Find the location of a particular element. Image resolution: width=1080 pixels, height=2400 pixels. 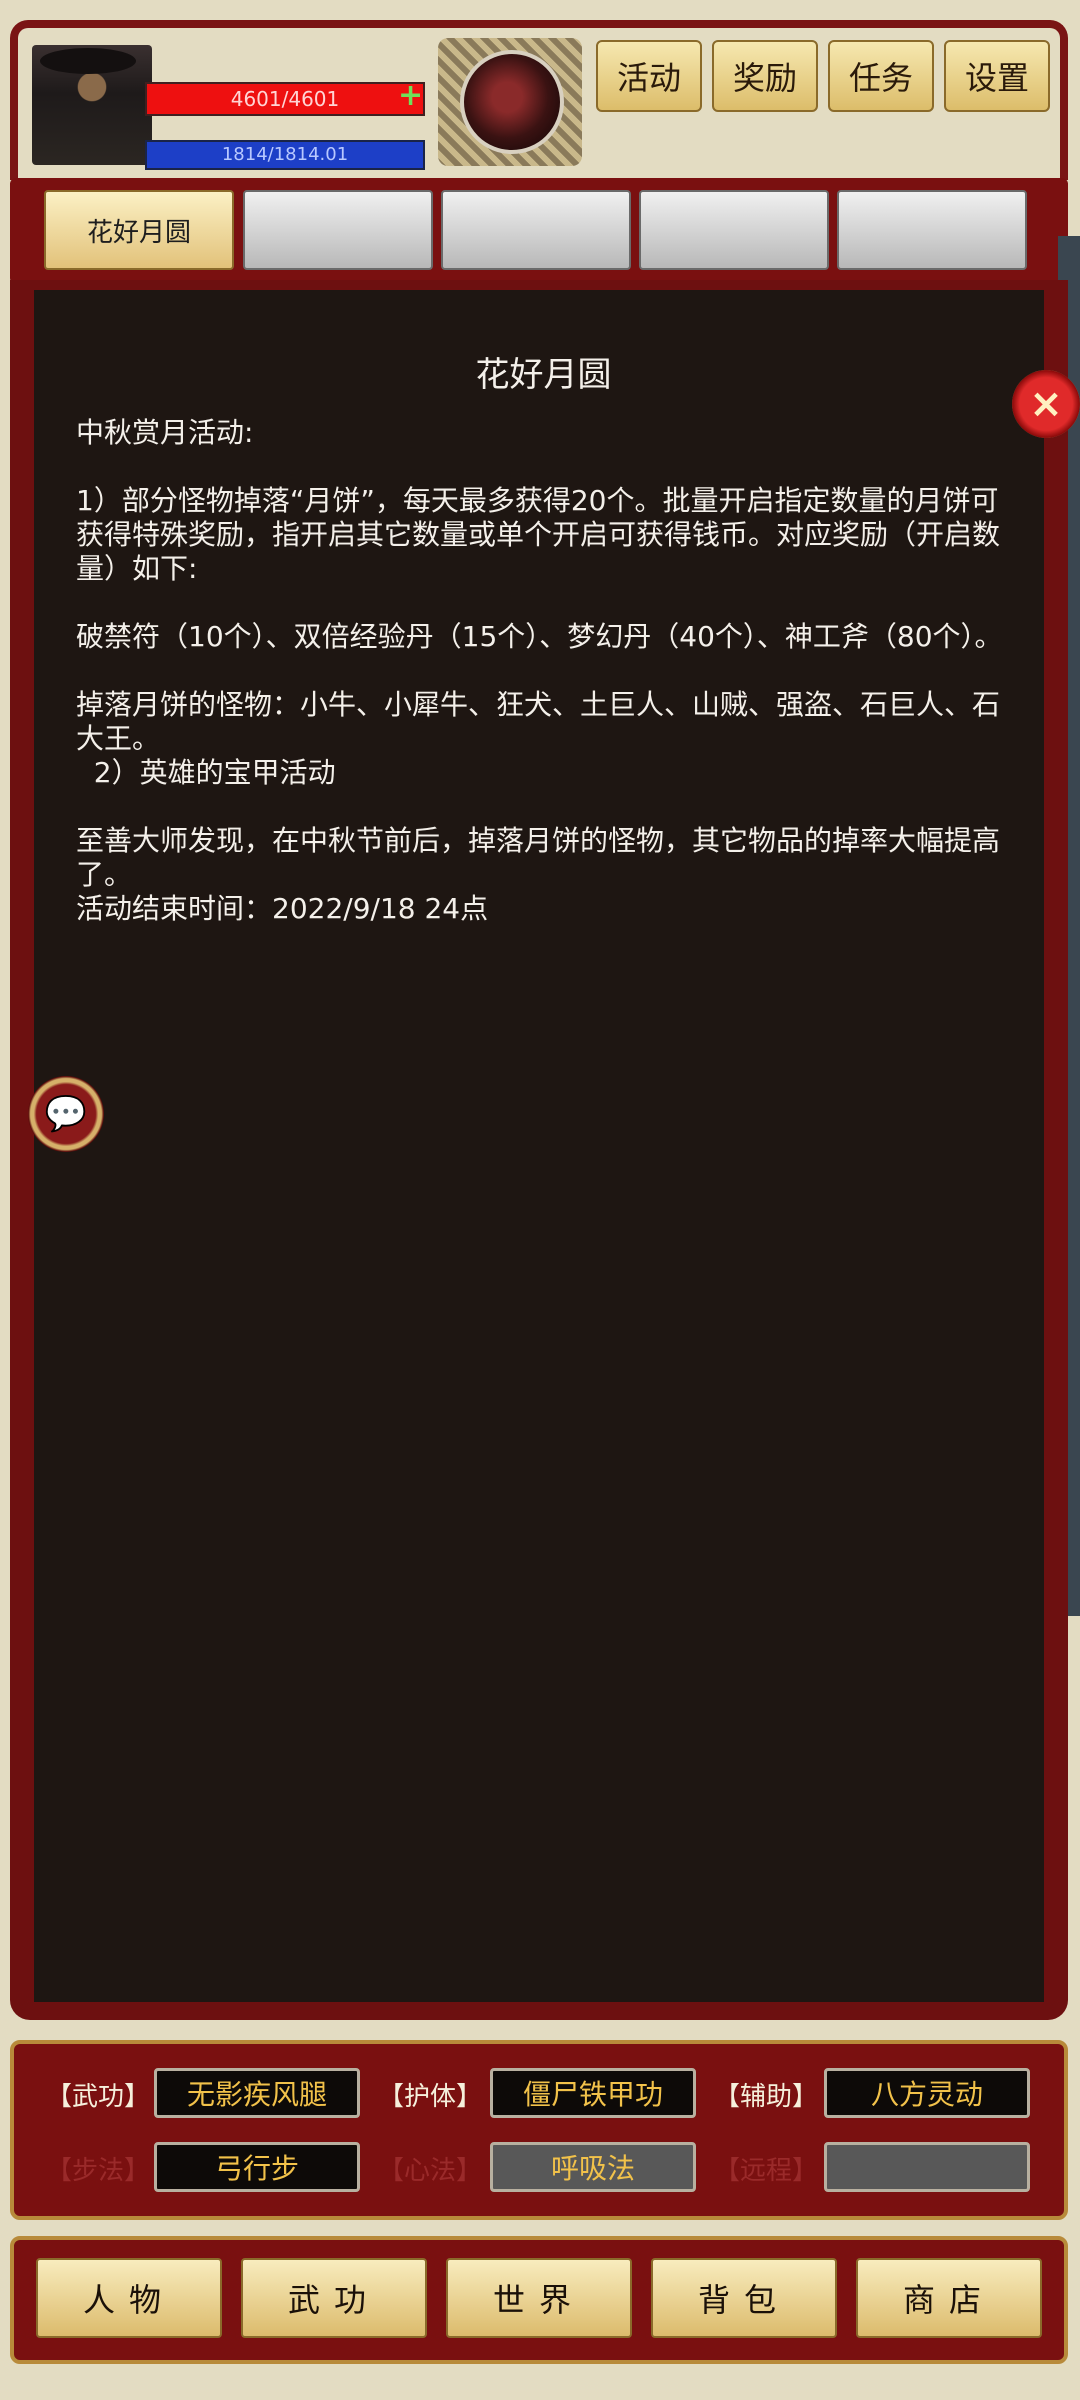

hp-plus-icon: + is located at coordinates (411, 96).